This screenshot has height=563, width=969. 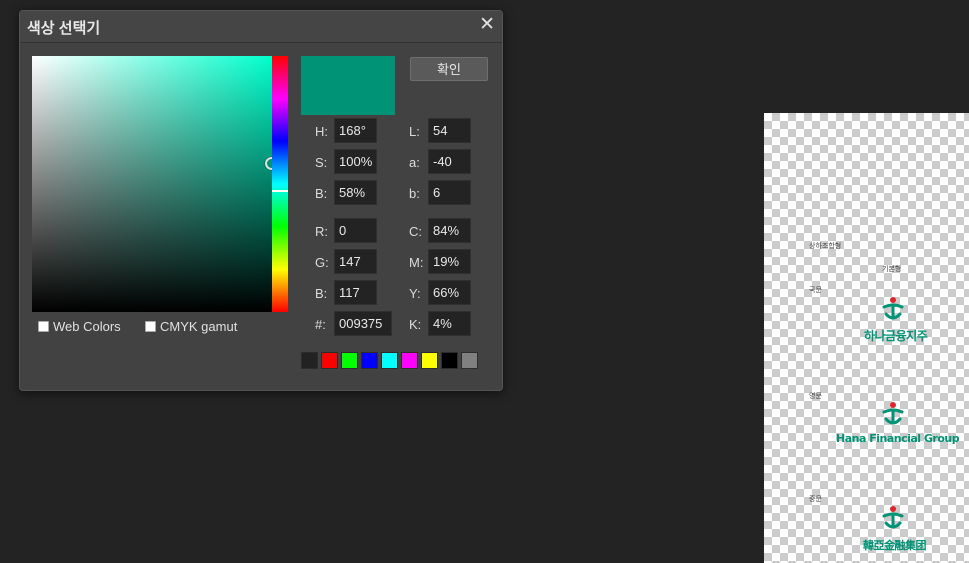 I want to click on cyan-input: 84%, so click(x=449, y=230).